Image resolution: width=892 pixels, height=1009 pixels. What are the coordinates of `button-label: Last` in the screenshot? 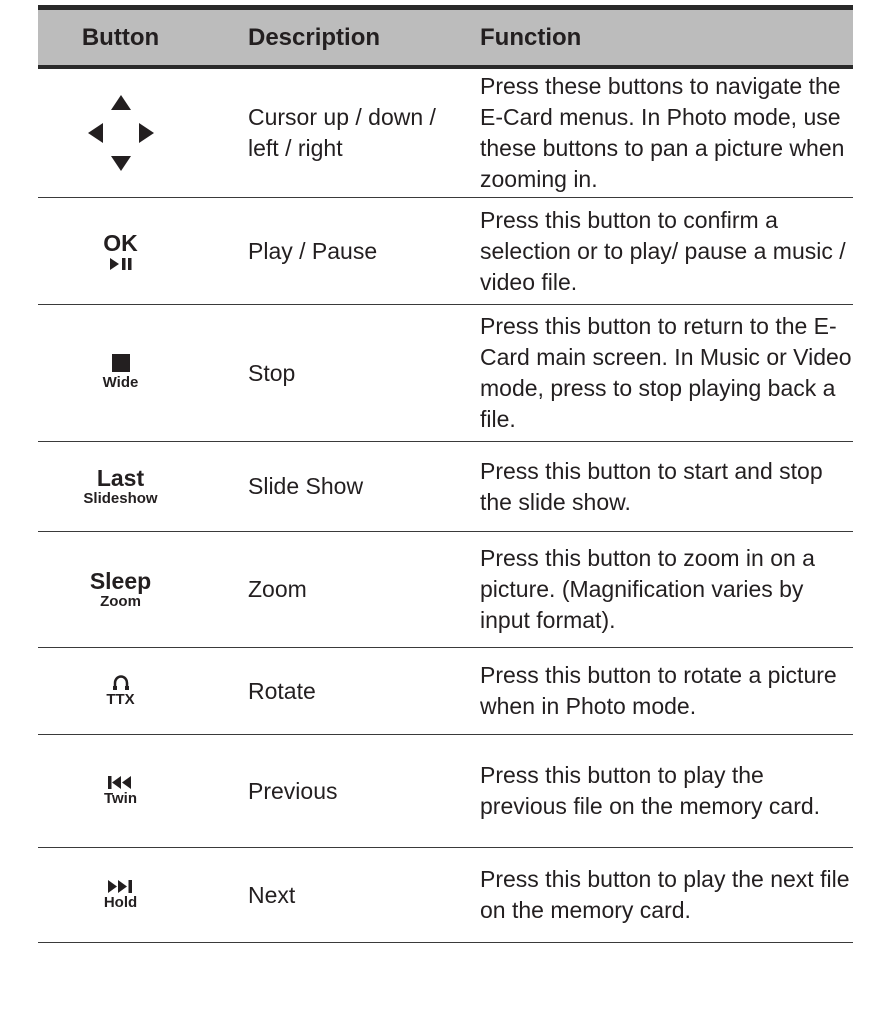 It's located at (120, 477).